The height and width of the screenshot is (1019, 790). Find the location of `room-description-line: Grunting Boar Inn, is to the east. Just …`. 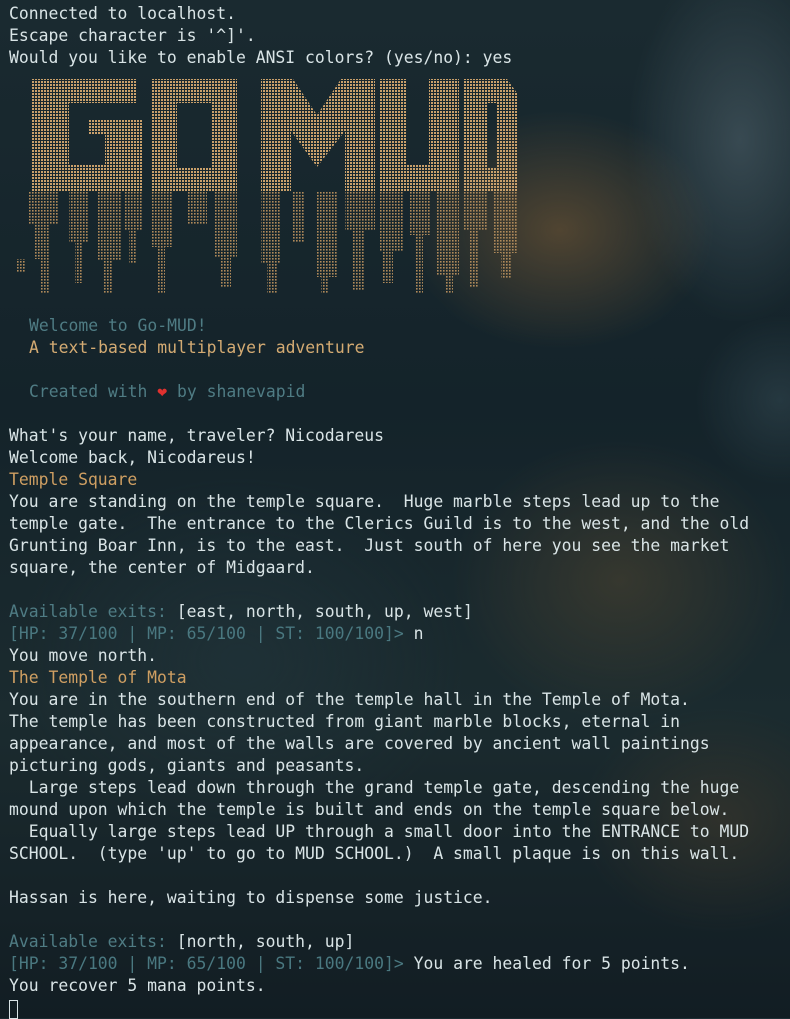

room-description-line: Grunting Boar Inn, is to the east. Just … is located at coordinates (369, 545).